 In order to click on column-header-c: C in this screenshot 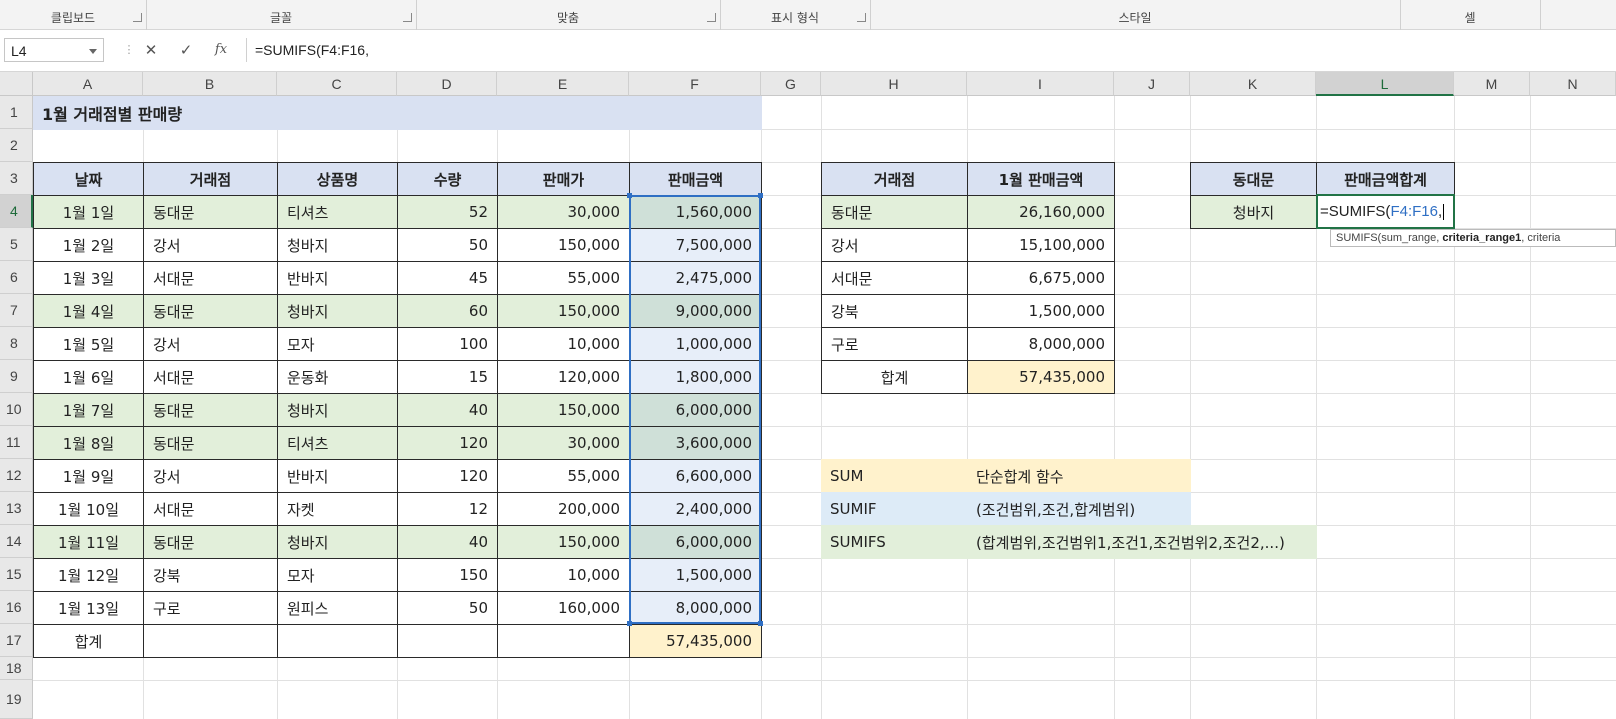, I will do `click(337, 84)`.